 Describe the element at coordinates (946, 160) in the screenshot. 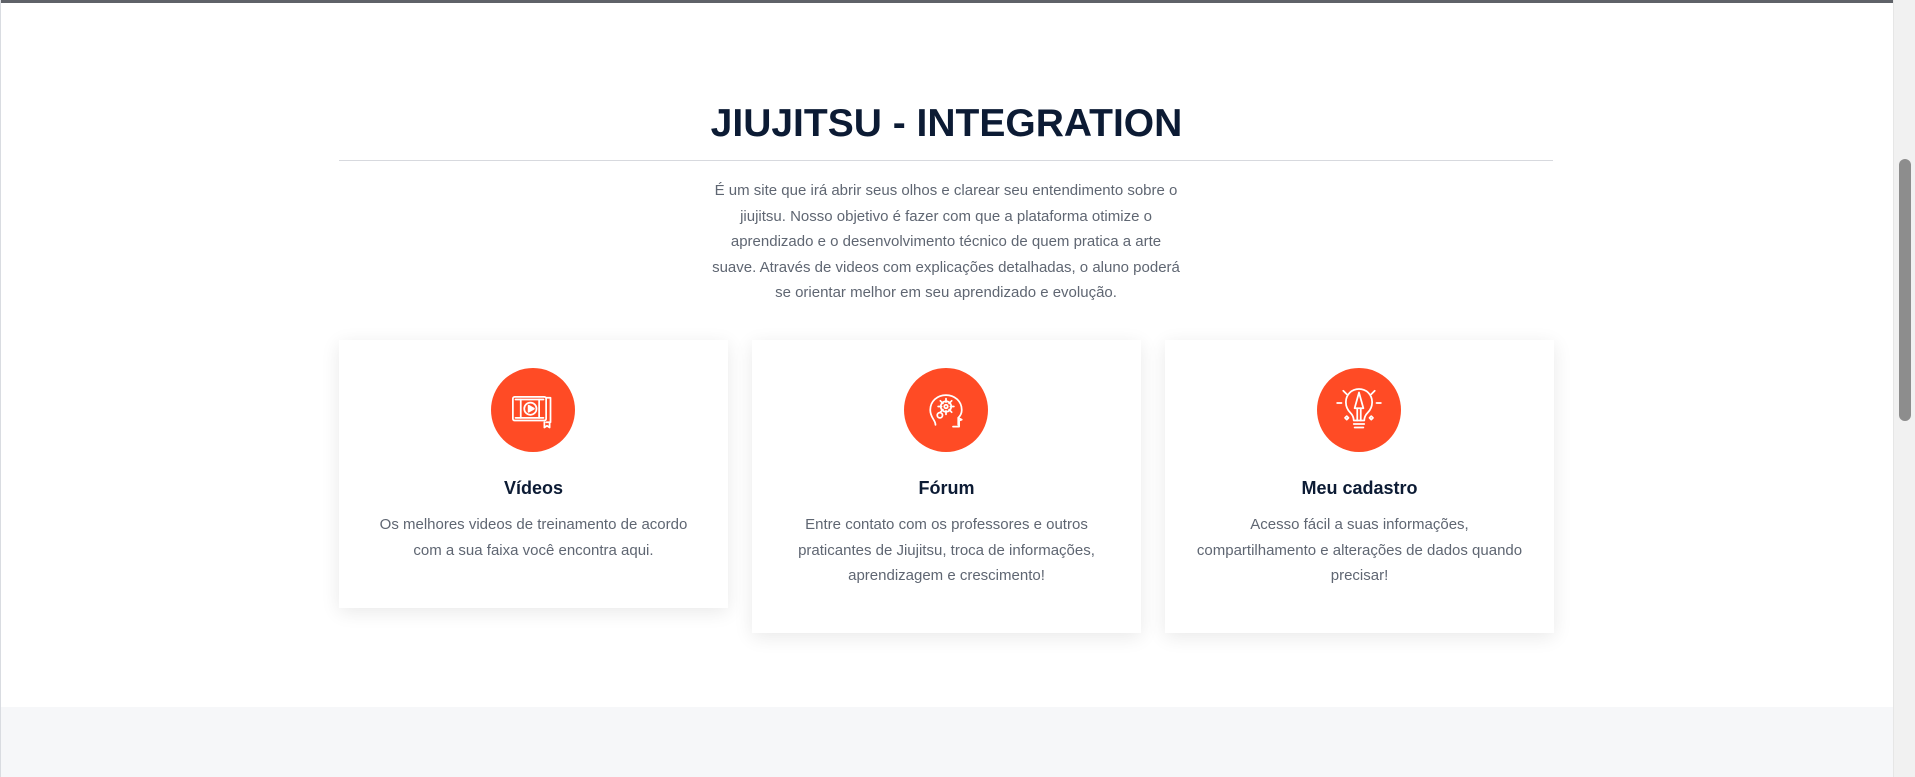

I see `title-divider` at that location.